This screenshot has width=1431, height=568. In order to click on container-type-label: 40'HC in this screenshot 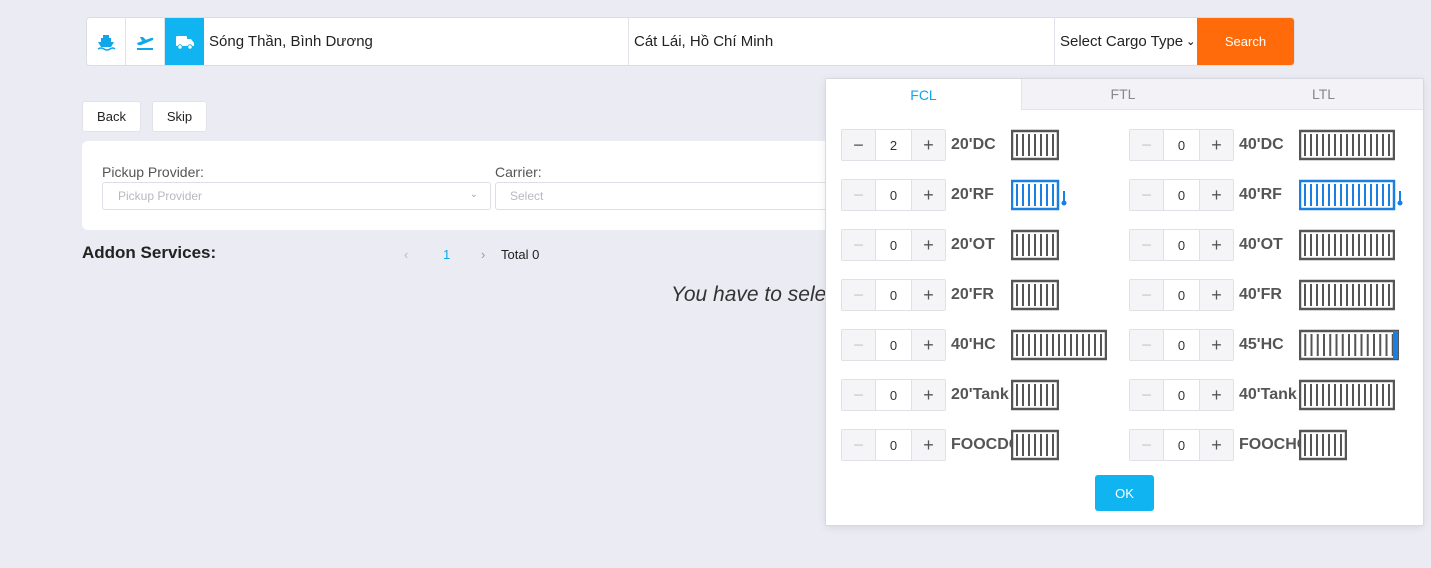, I will do `click(973, 344)`.